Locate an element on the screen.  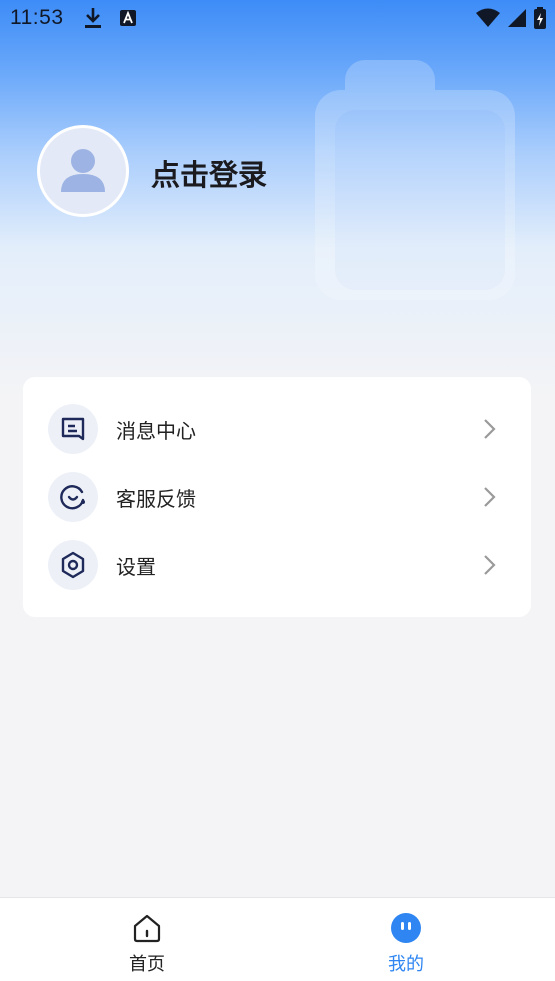
menu-item-label: 消息中心 is located at coordinates (156, 431).